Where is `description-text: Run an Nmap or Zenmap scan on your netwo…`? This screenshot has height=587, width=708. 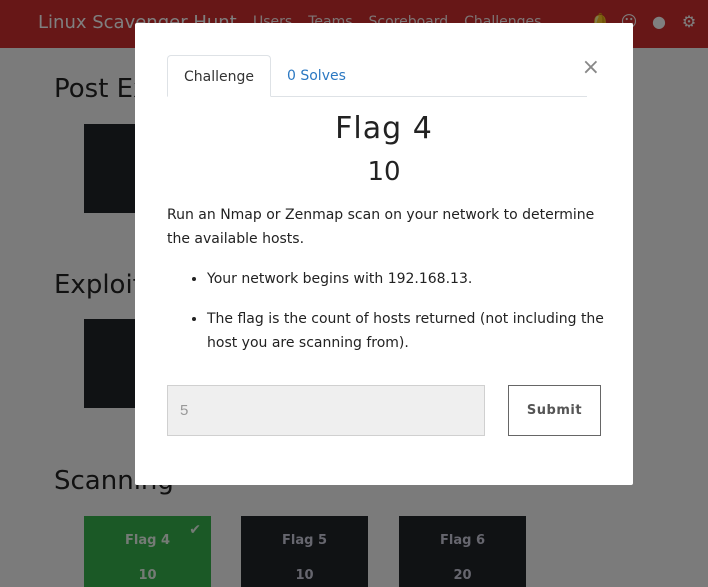 description-text: Run an Nmap or Zenmap scan on your netwo… is located at coordinates (381, 227).